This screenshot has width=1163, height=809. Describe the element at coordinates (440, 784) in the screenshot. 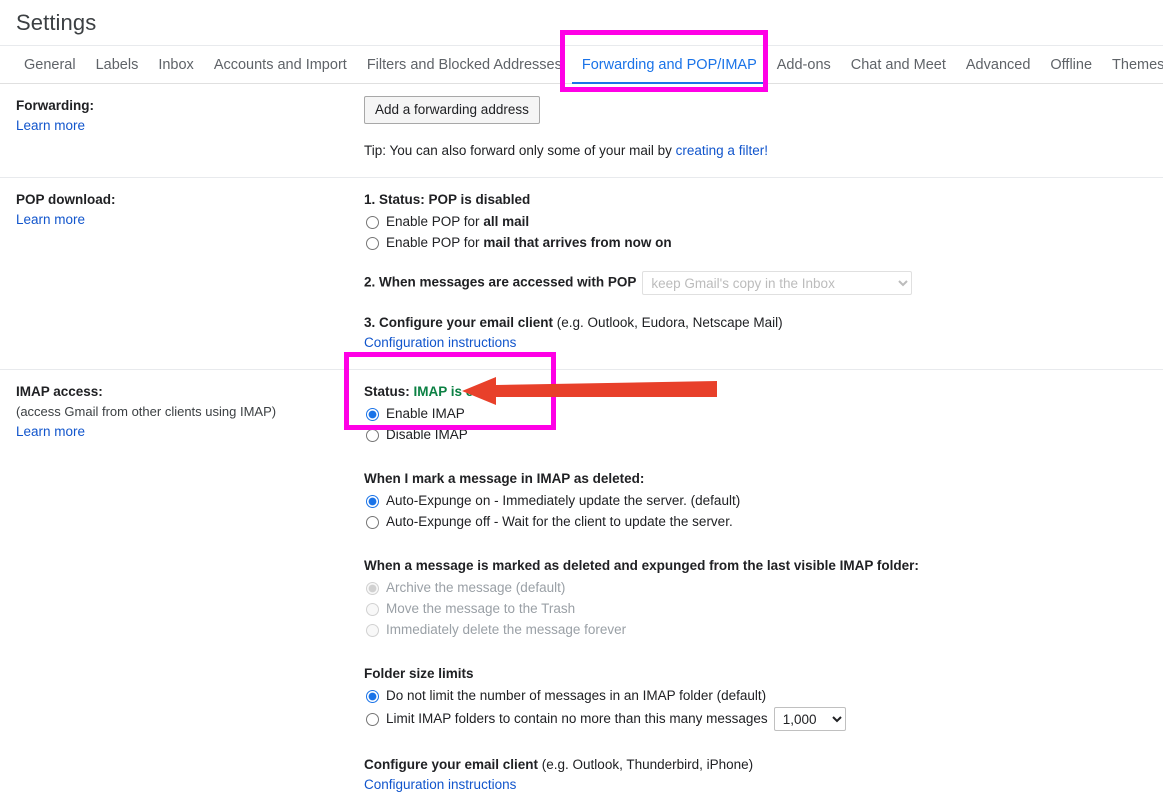

I see `imap-configuration-instructions-link: Configuration instructions` at that location.